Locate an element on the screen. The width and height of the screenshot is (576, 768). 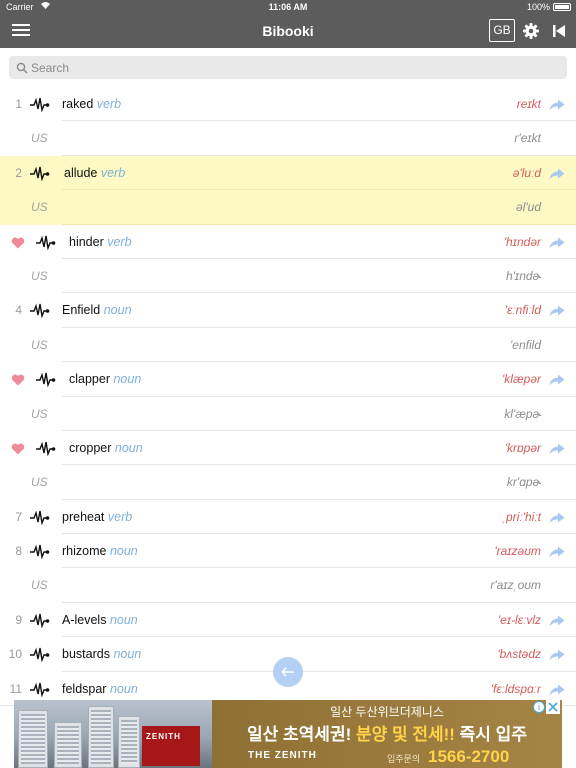
ad-top-line: 일산 두산위브더제니스 is located at coordinates (387, 712).